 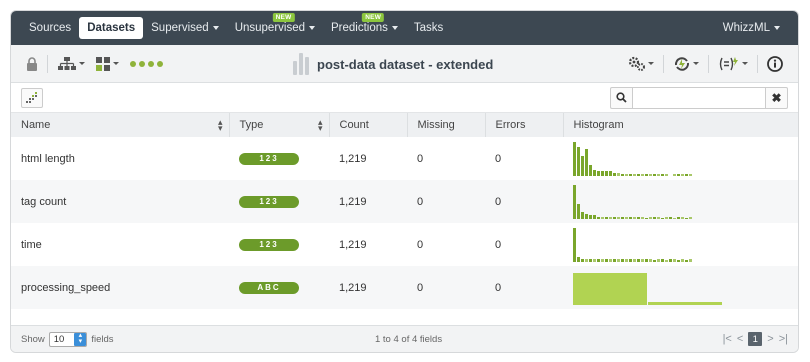 I want to click on search-box: ✖, so click(x=699, y=97).